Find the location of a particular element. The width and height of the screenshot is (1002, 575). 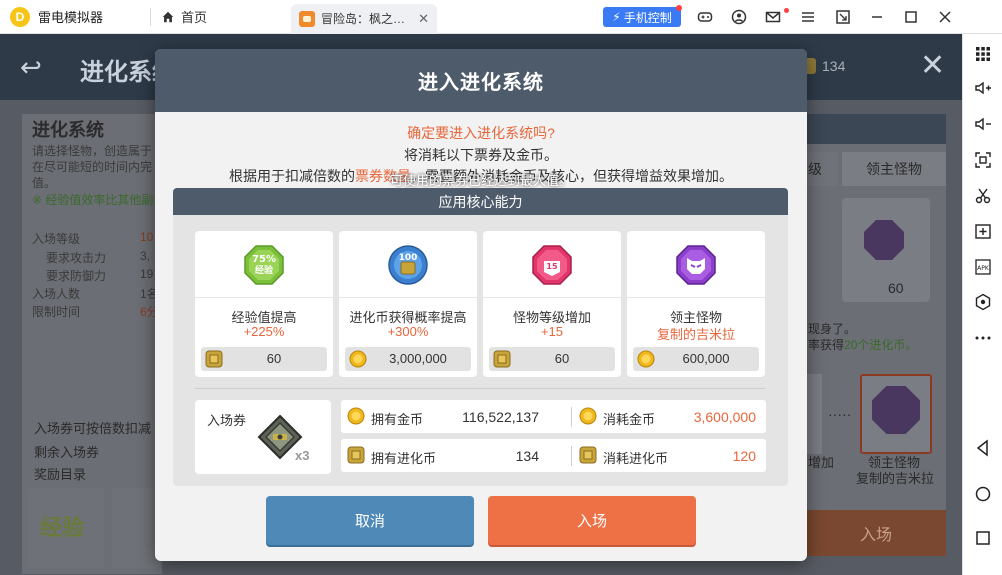

menu-icon is located at coordinates (808, 17).